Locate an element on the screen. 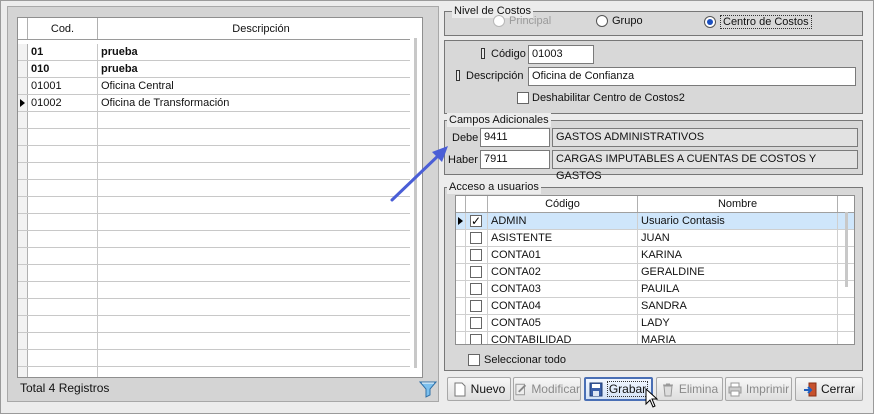 The height and width of the screenshot is (414, 874). cell-codigo: CONTABILIDAD is located at coordinates (563, 338).